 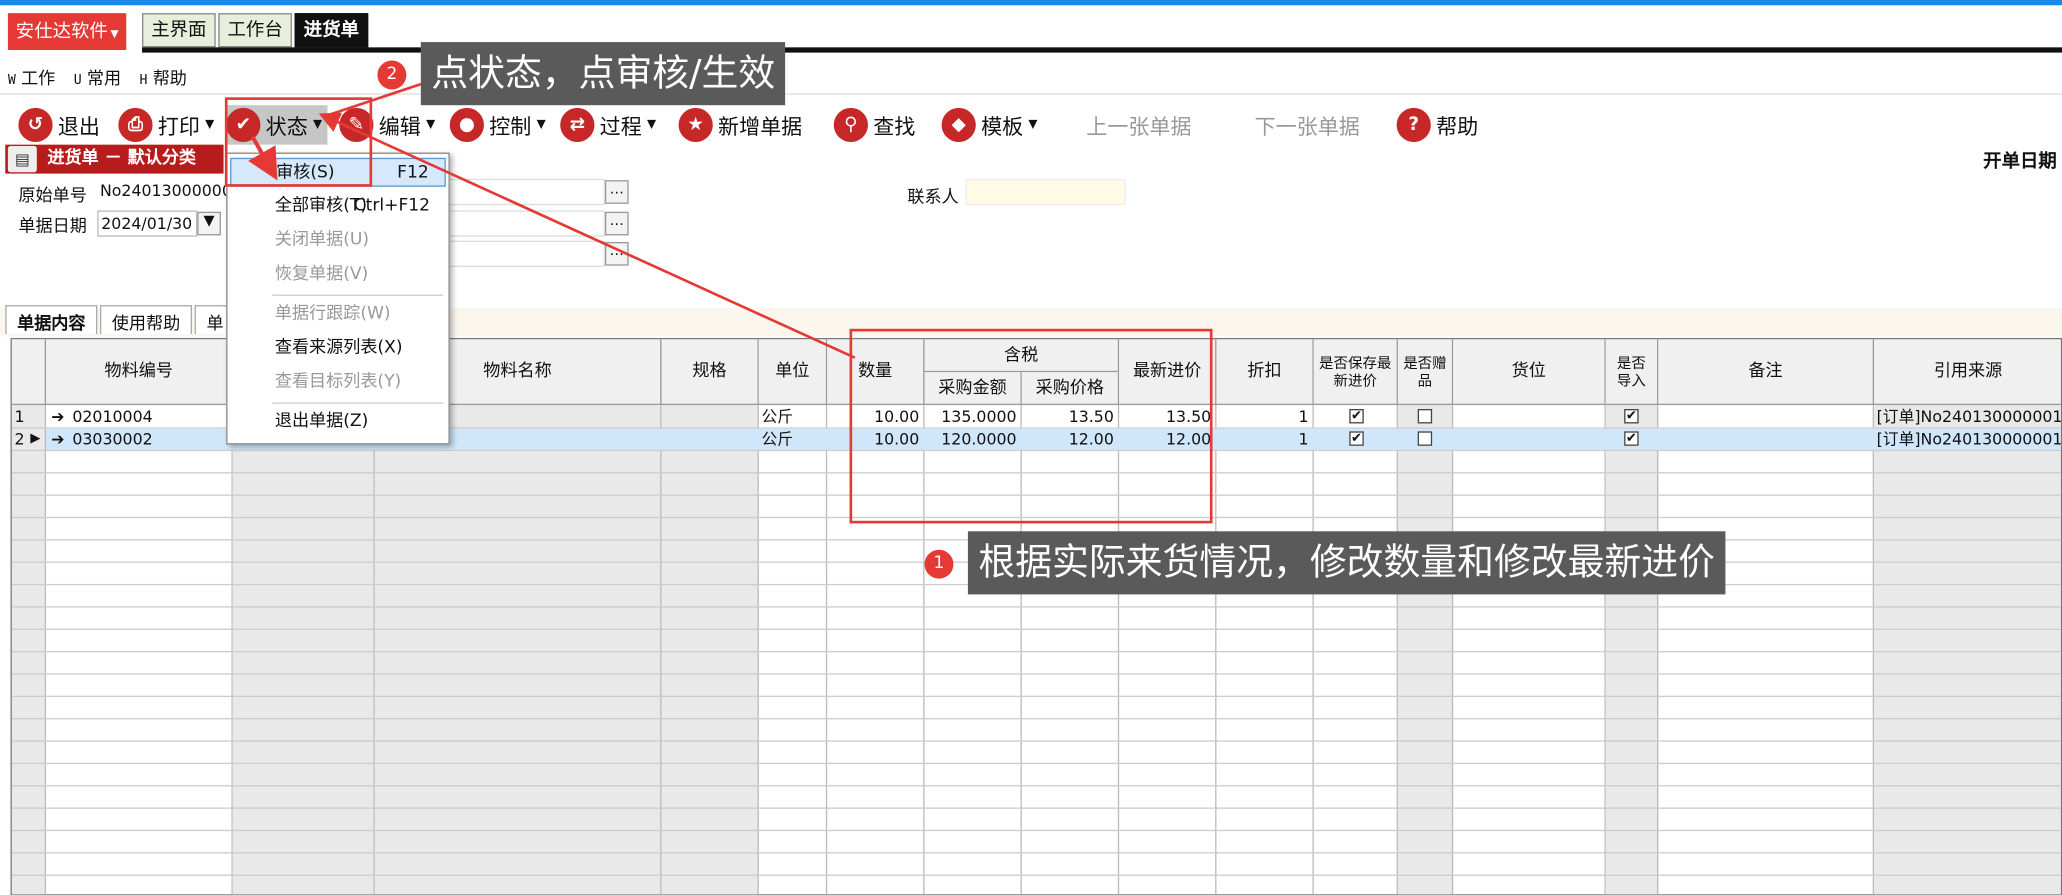 I want to click on callout-step-2: 点状态，点审核/生效, so click(x=603, y=74).